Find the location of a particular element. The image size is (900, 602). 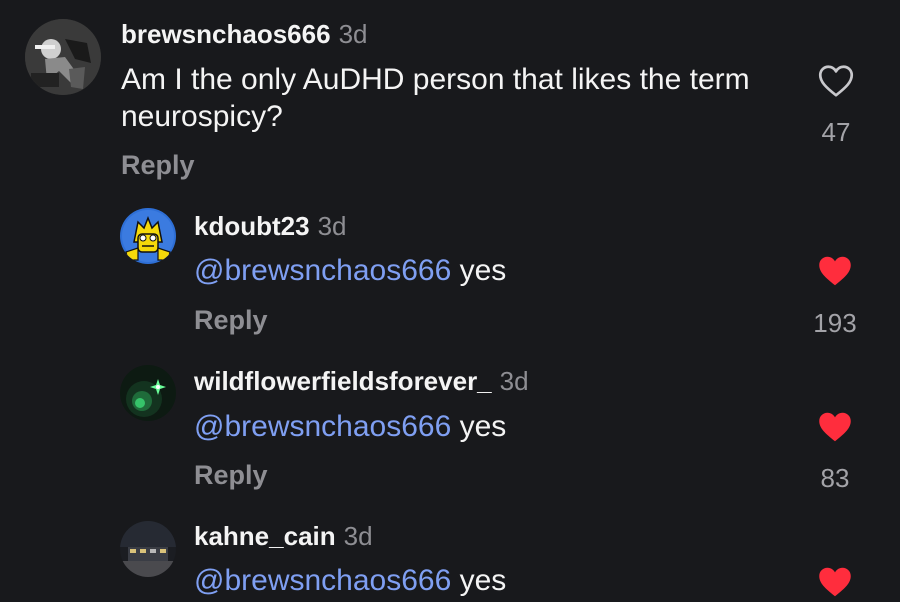

dark-photo-avatar-icon is located at coordinates (63, 57).